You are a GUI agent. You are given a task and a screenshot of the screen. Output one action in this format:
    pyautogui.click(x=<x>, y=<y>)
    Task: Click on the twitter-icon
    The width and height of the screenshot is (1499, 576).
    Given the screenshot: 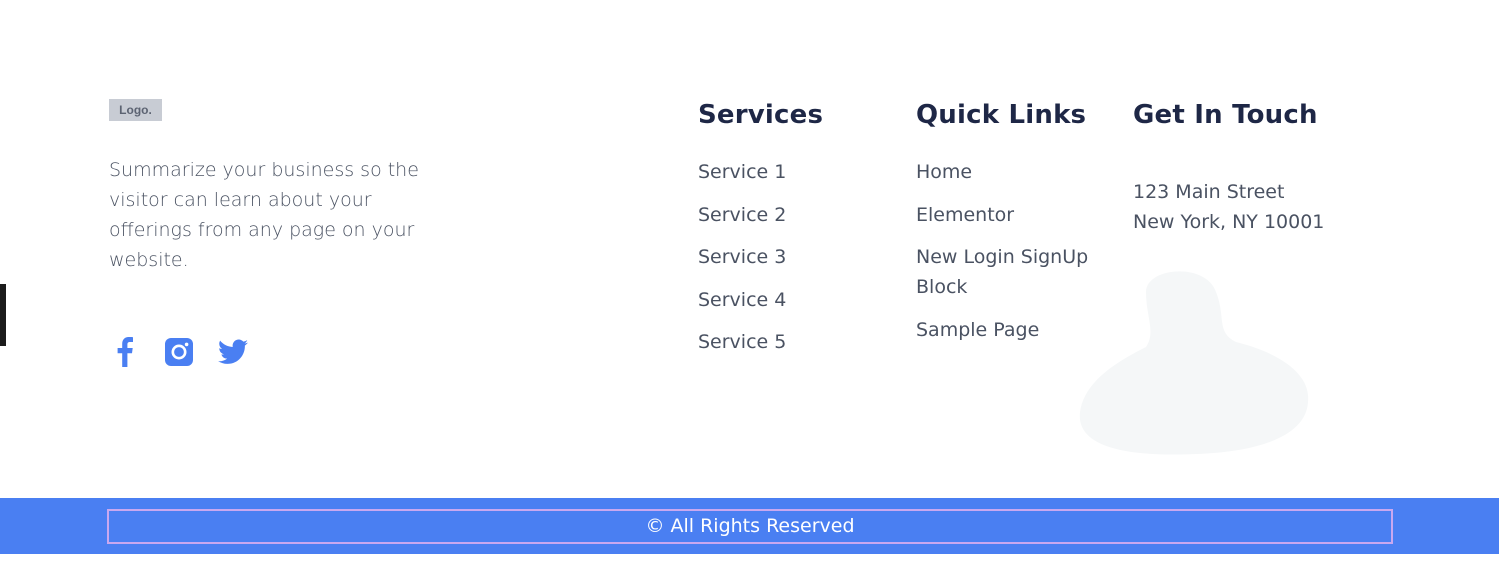 What is the action you would take?
    pyautogui.click(x=233, y=351)
    